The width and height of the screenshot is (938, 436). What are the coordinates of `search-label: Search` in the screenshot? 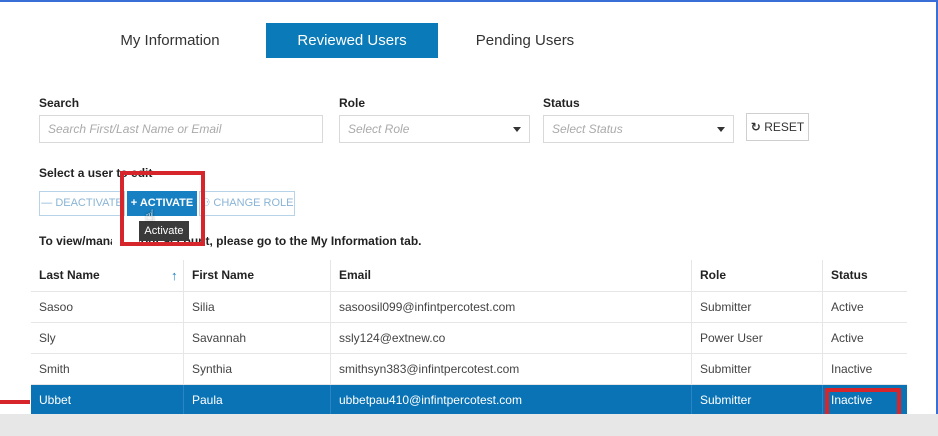 It's located at (59, 103).